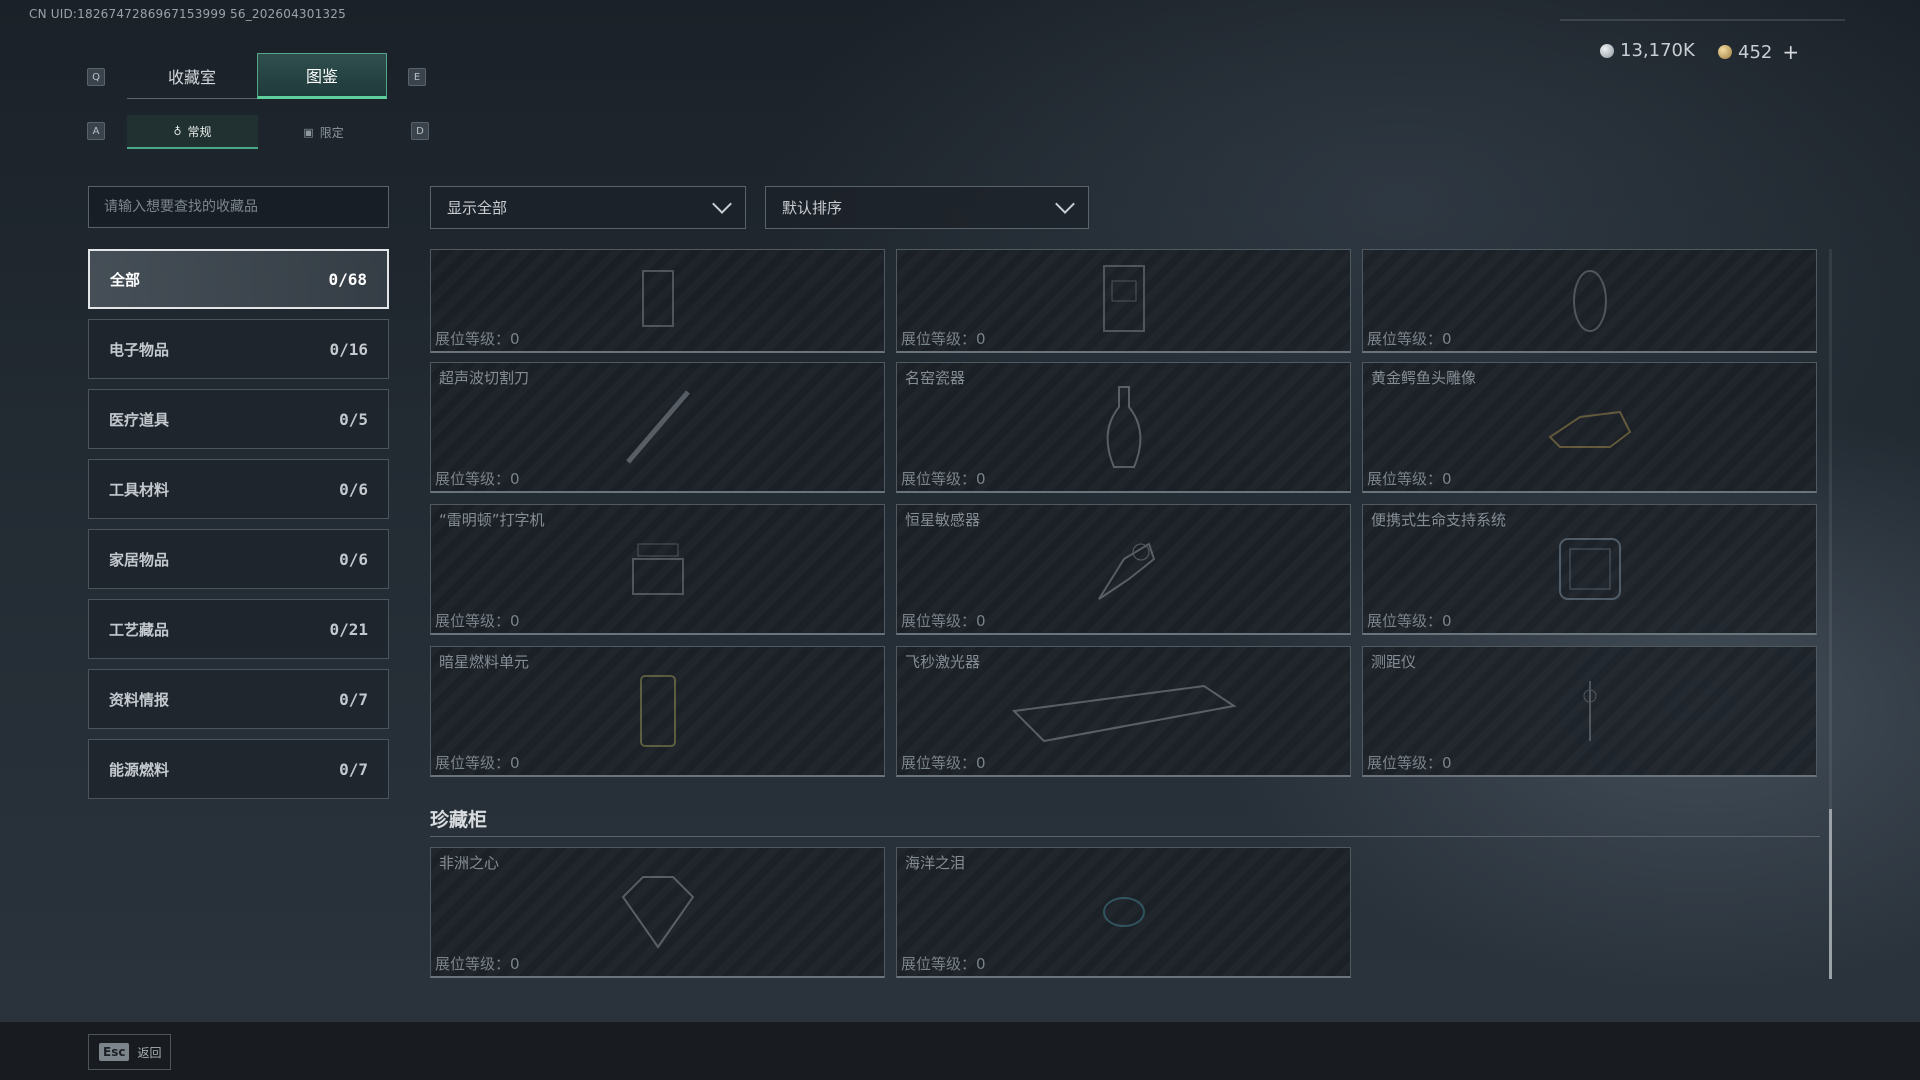  I want to click on tab-regular-label: 常规, so click(199, 131).